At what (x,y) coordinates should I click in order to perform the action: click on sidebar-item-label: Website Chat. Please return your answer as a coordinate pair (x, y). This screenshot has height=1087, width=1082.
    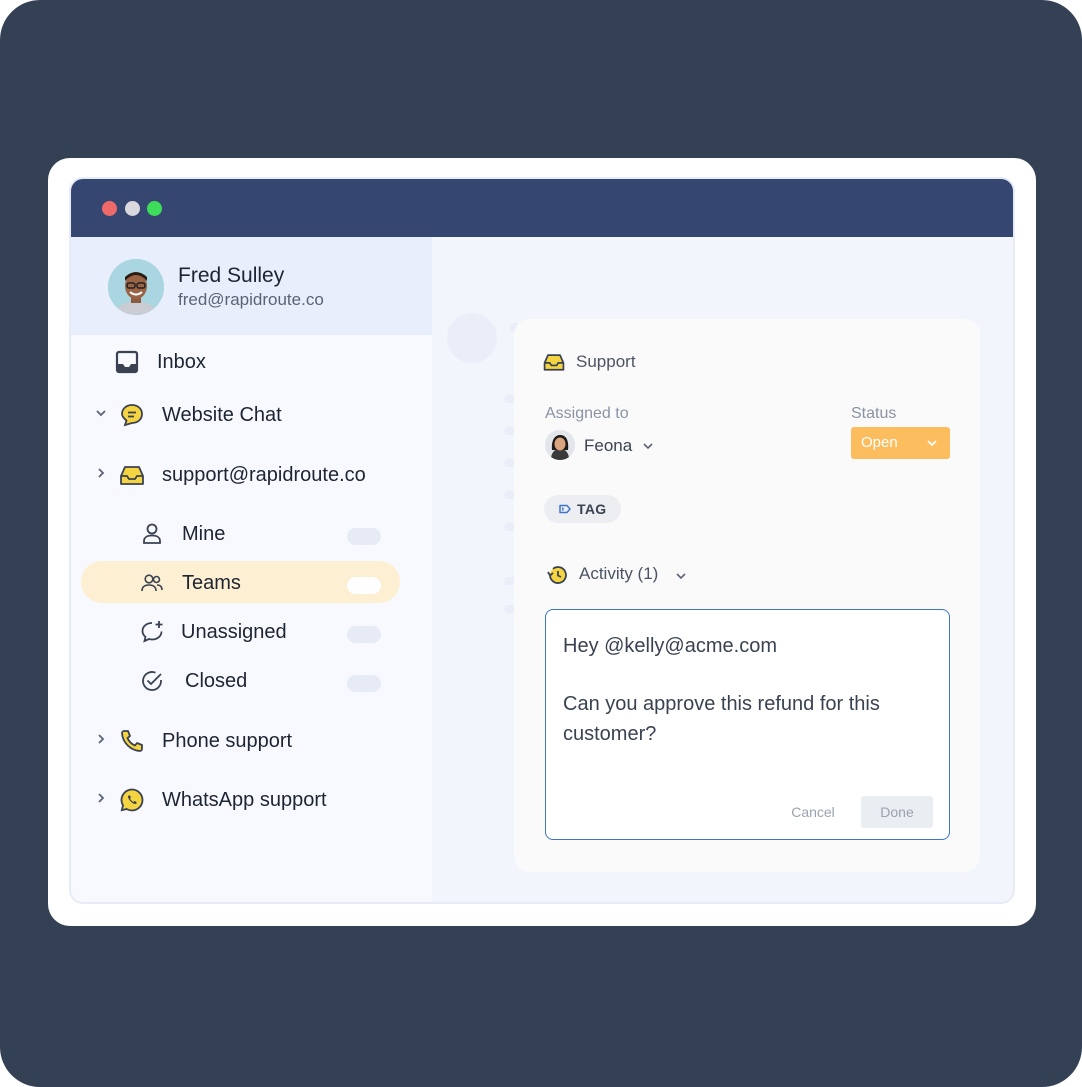
    Looking at the image, I should click on (222, 415).